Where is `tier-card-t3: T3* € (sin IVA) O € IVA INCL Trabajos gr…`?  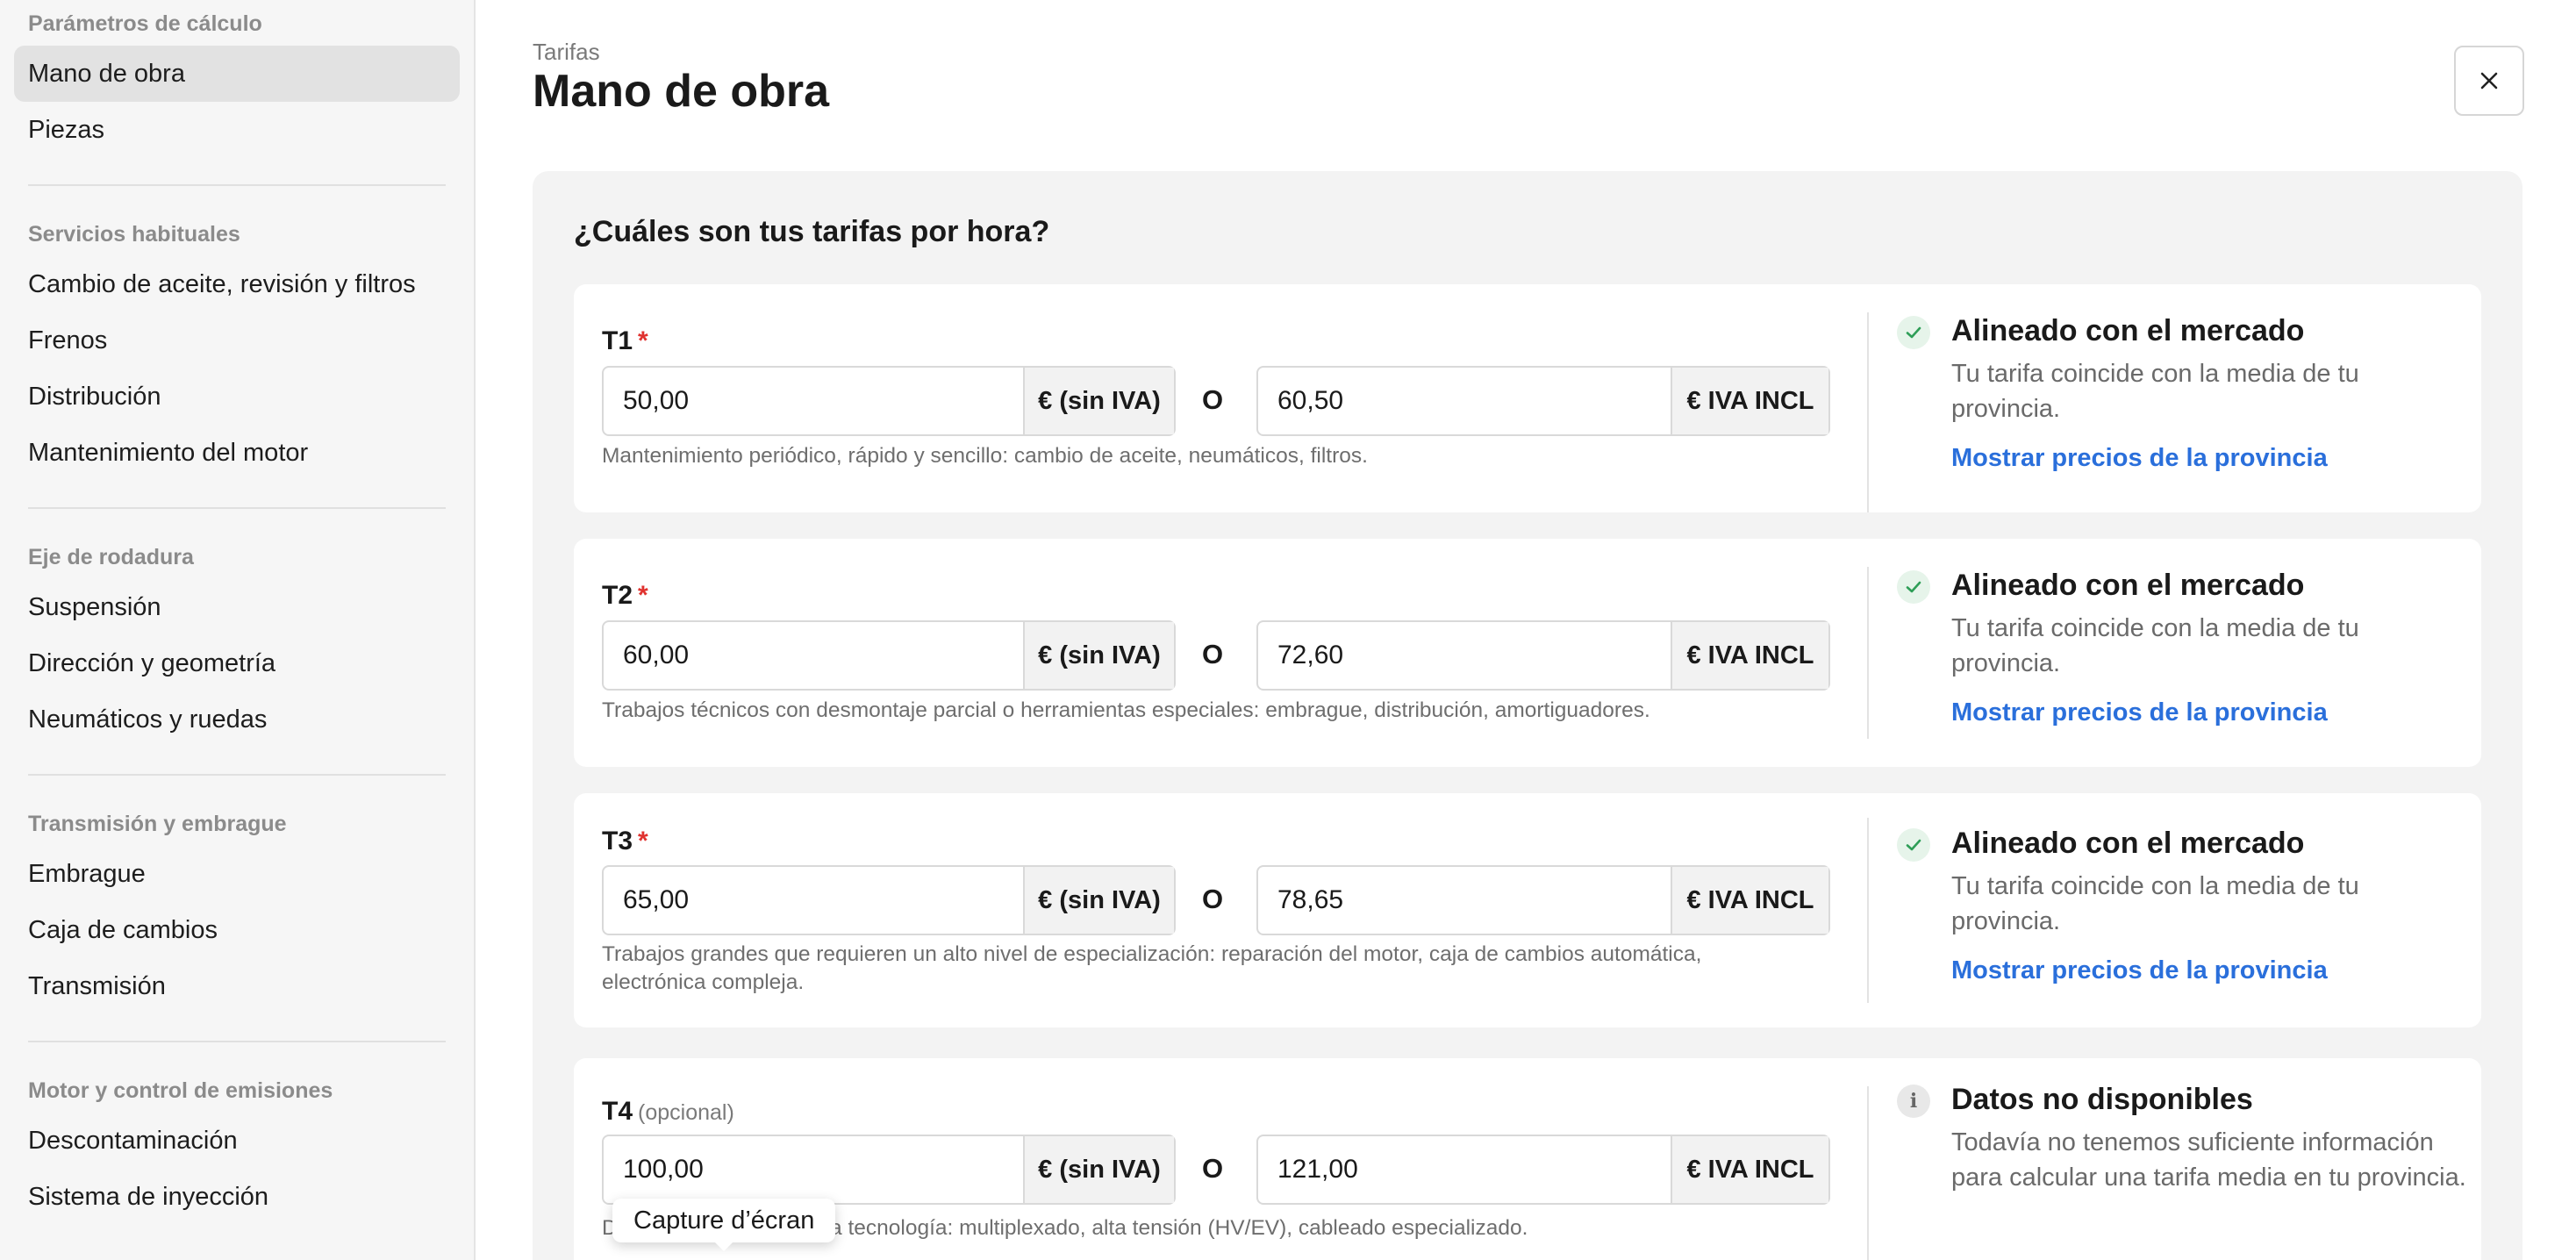
tier-card-t3: T3* € (sin IVA) O € IVA INCL Trabajos gr… is located at coordinates (1527, 910).